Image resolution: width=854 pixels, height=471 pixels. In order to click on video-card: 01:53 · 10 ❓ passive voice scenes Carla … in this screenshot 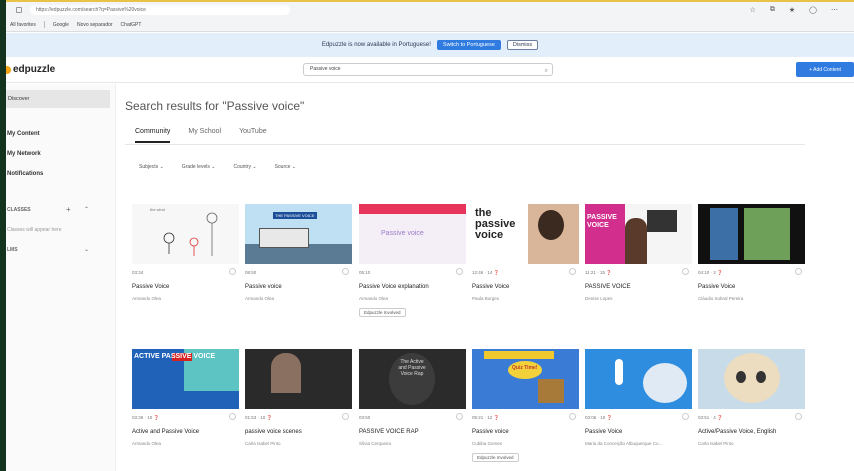, I will do `click(298, 397)`.